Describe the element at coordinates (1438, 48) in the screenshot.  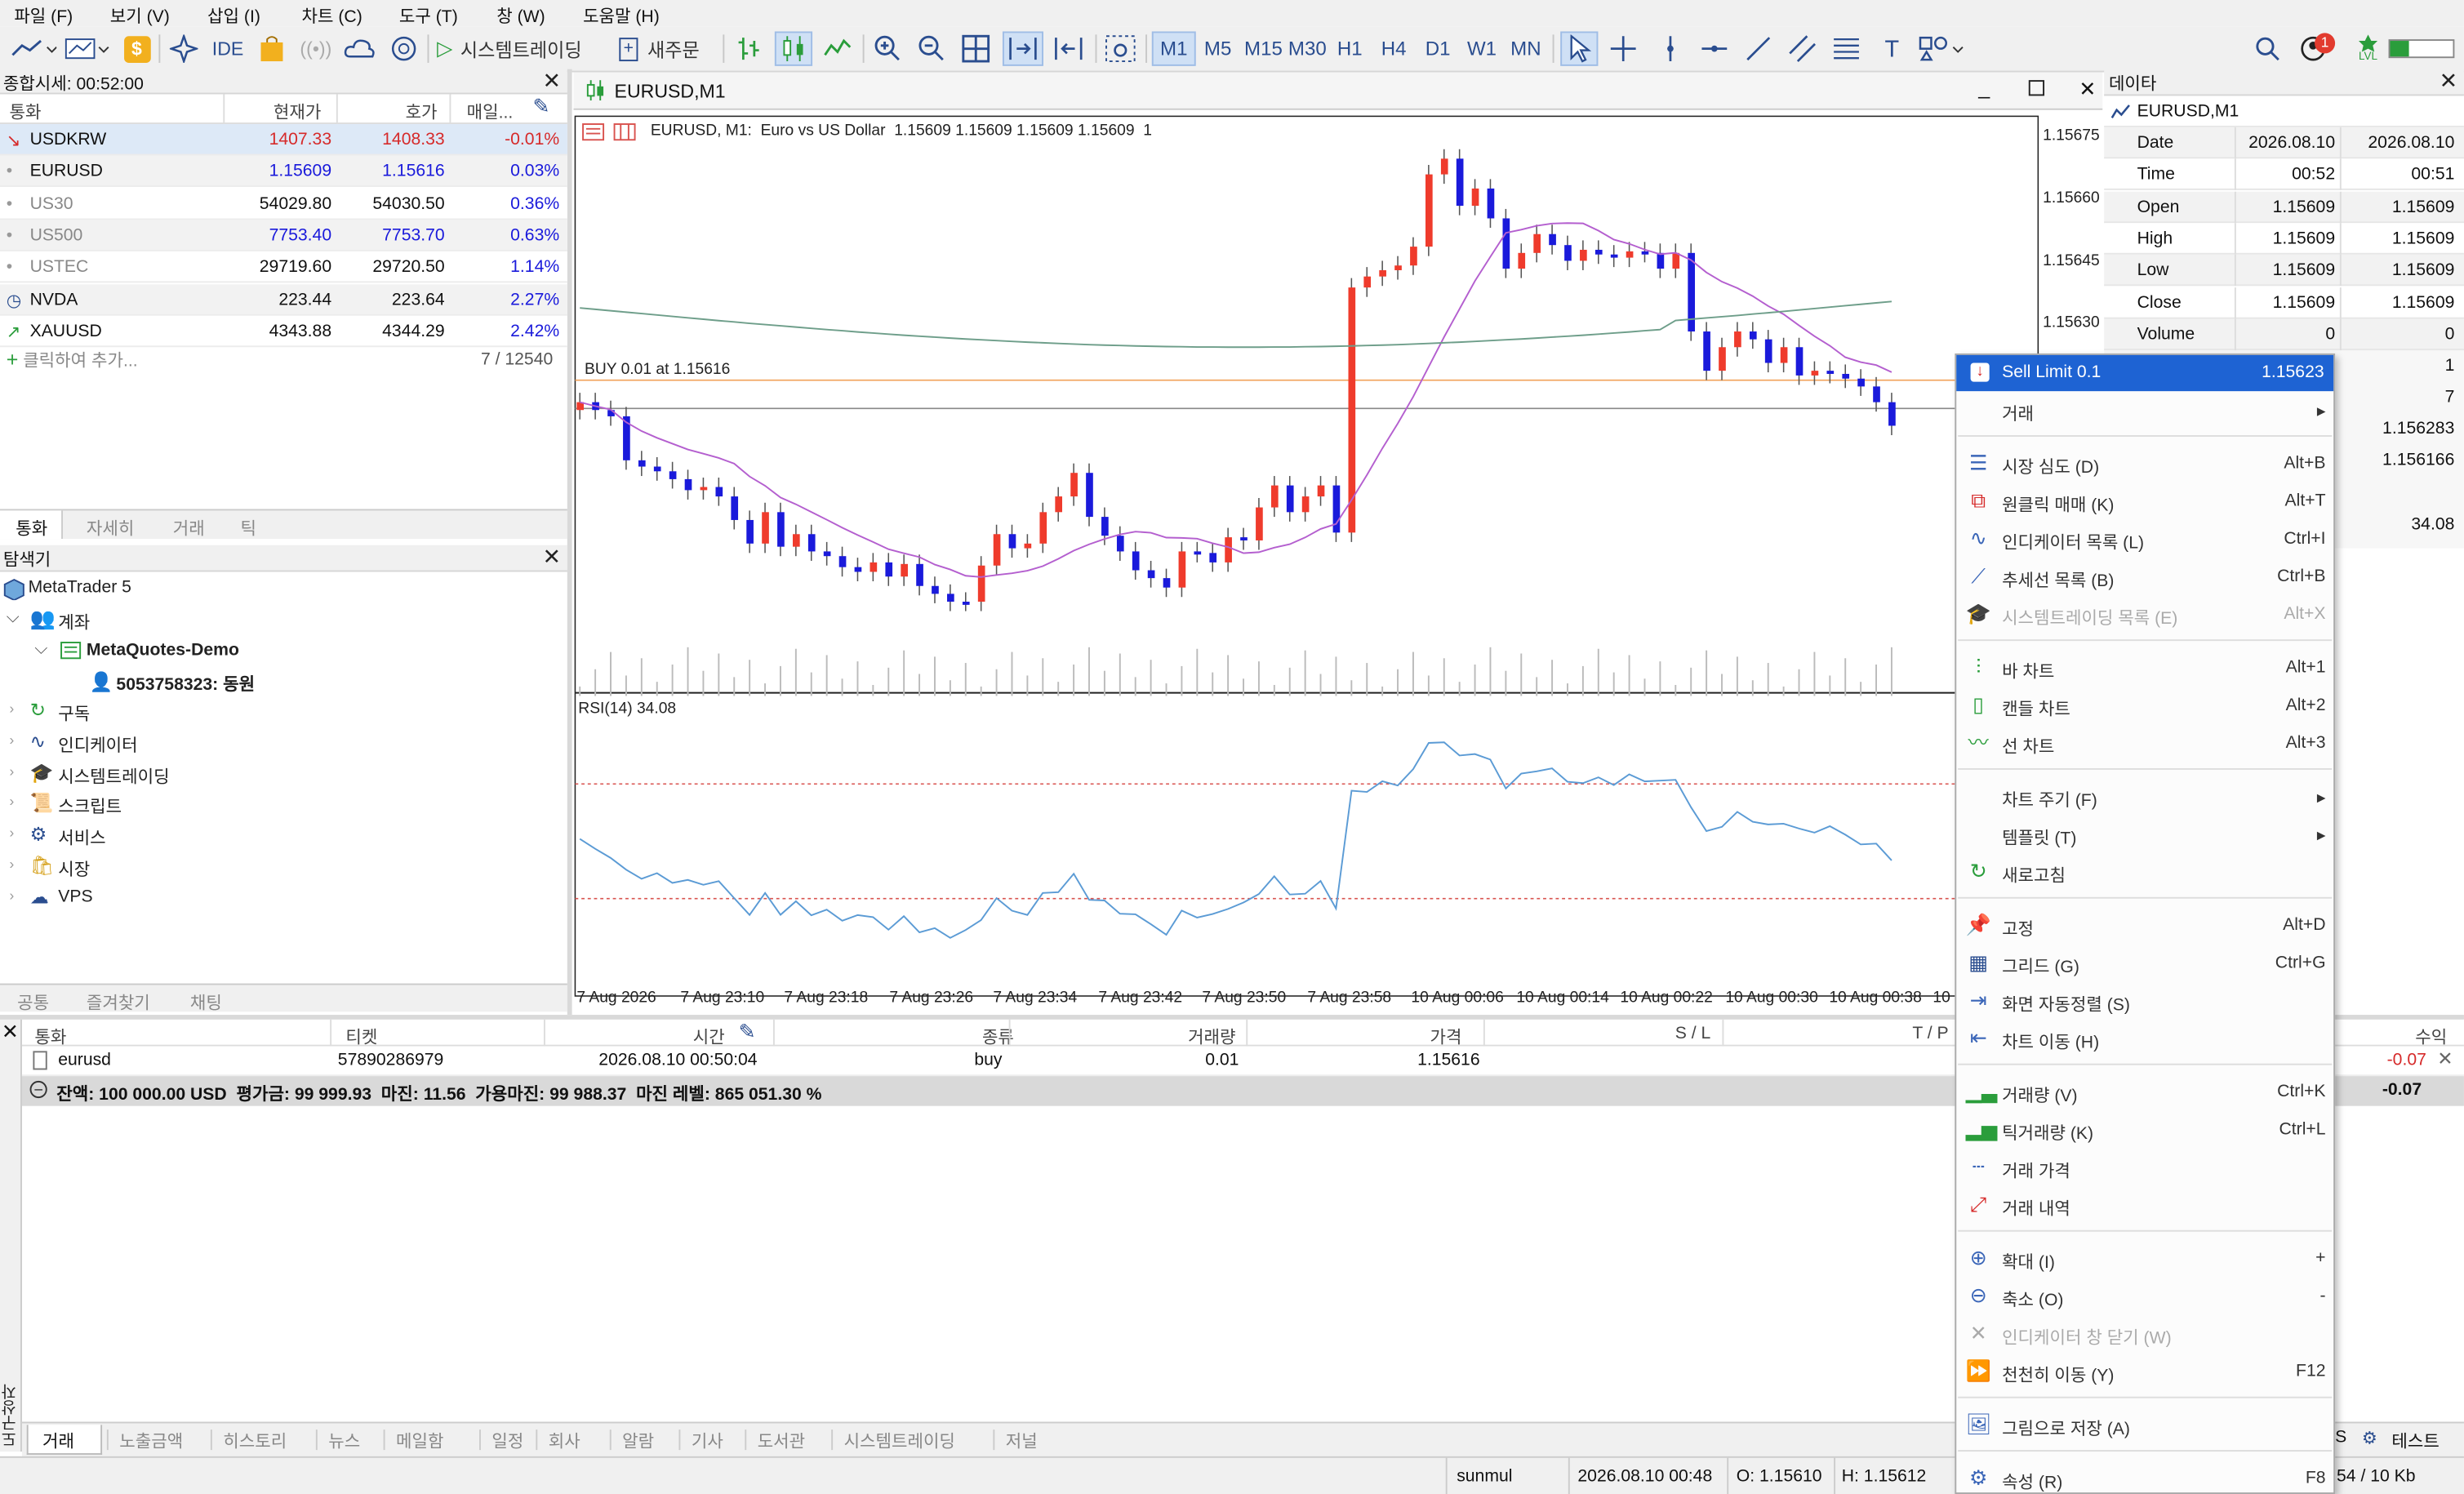
I see `timeframe-d1: D1` at that location.